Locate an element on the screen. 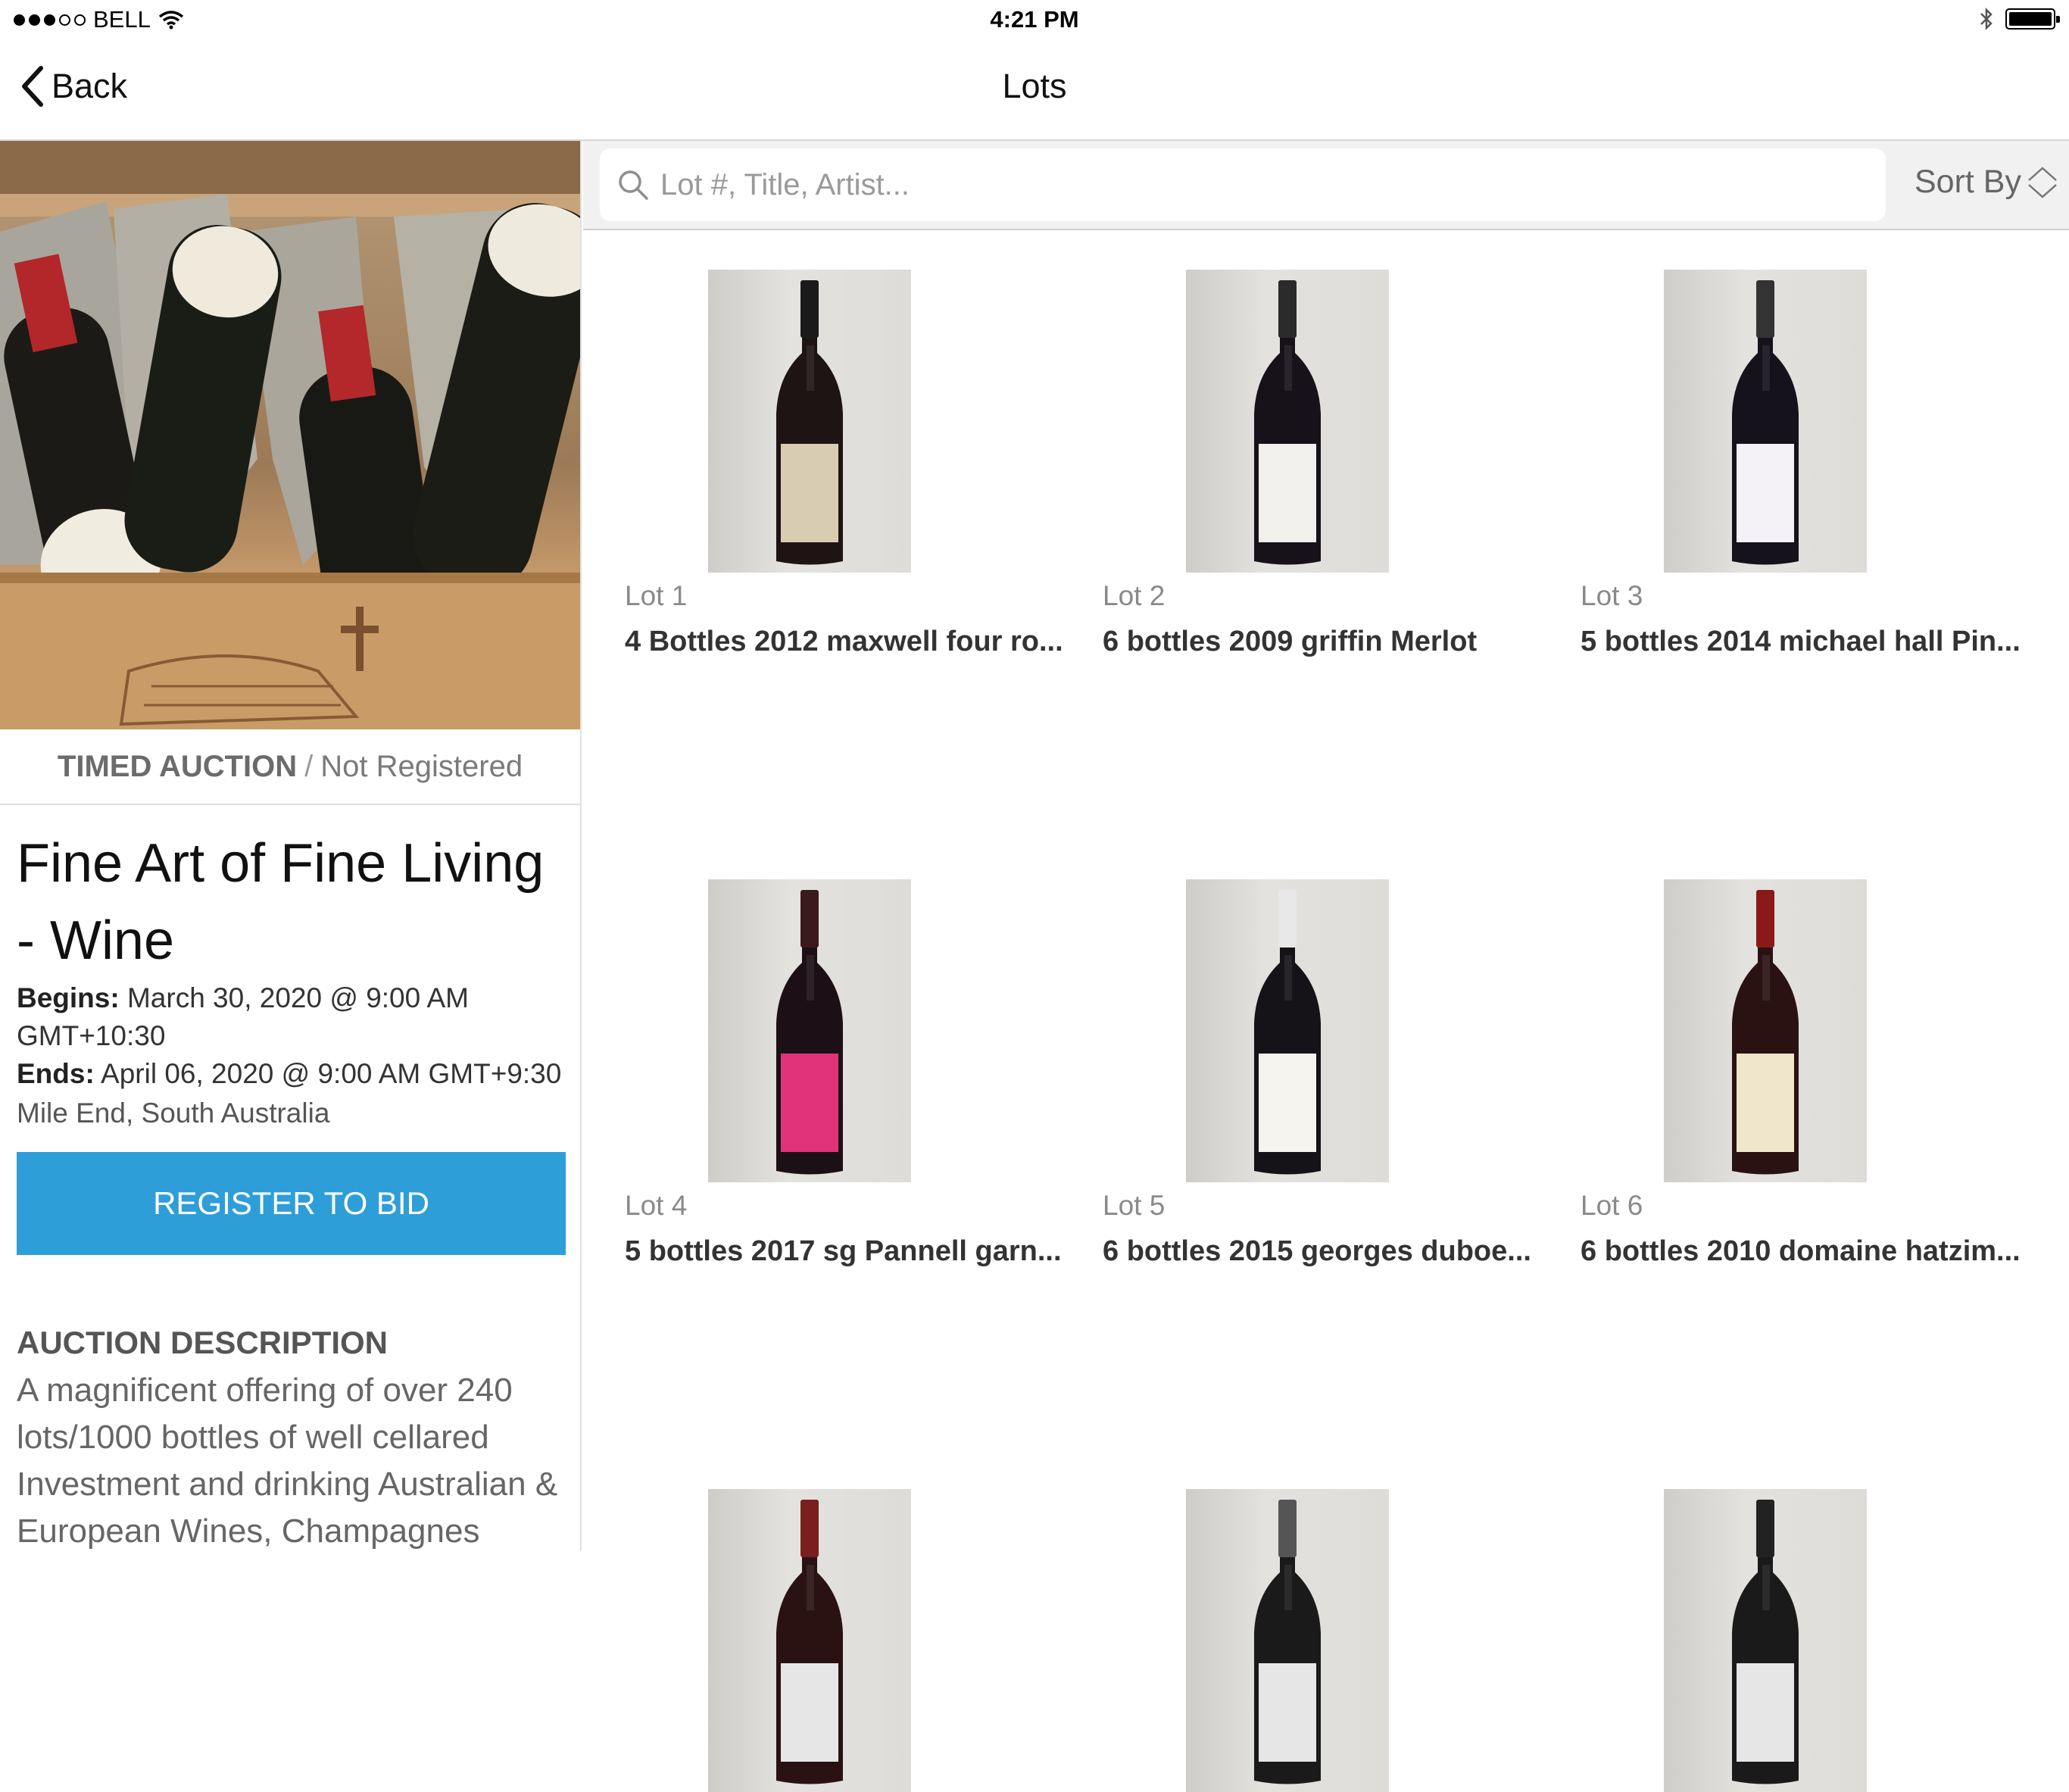  lot-number: Lot 1 is located at coordinates (656, 595).